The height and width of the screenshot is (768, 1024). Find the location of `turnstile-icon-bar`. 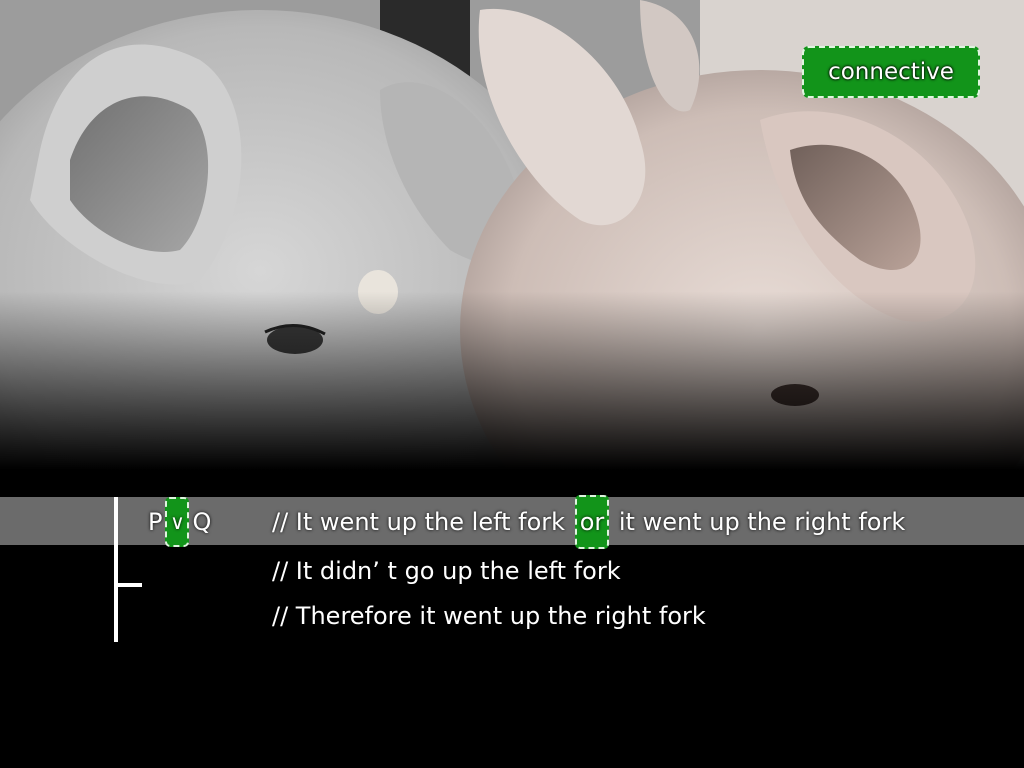

turnstile-icon-bar is located at coordinates (128, 585).